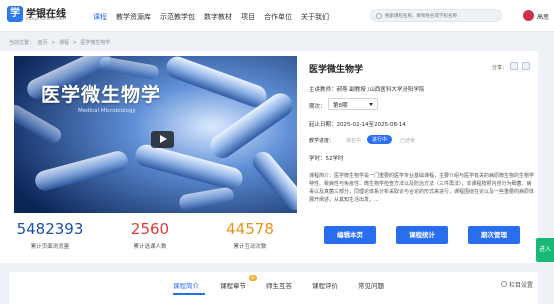 Image resolution: width=554 pixels, height=304 pixels. I want to click on course-stats-button: 课程统计, so click(422, 235).